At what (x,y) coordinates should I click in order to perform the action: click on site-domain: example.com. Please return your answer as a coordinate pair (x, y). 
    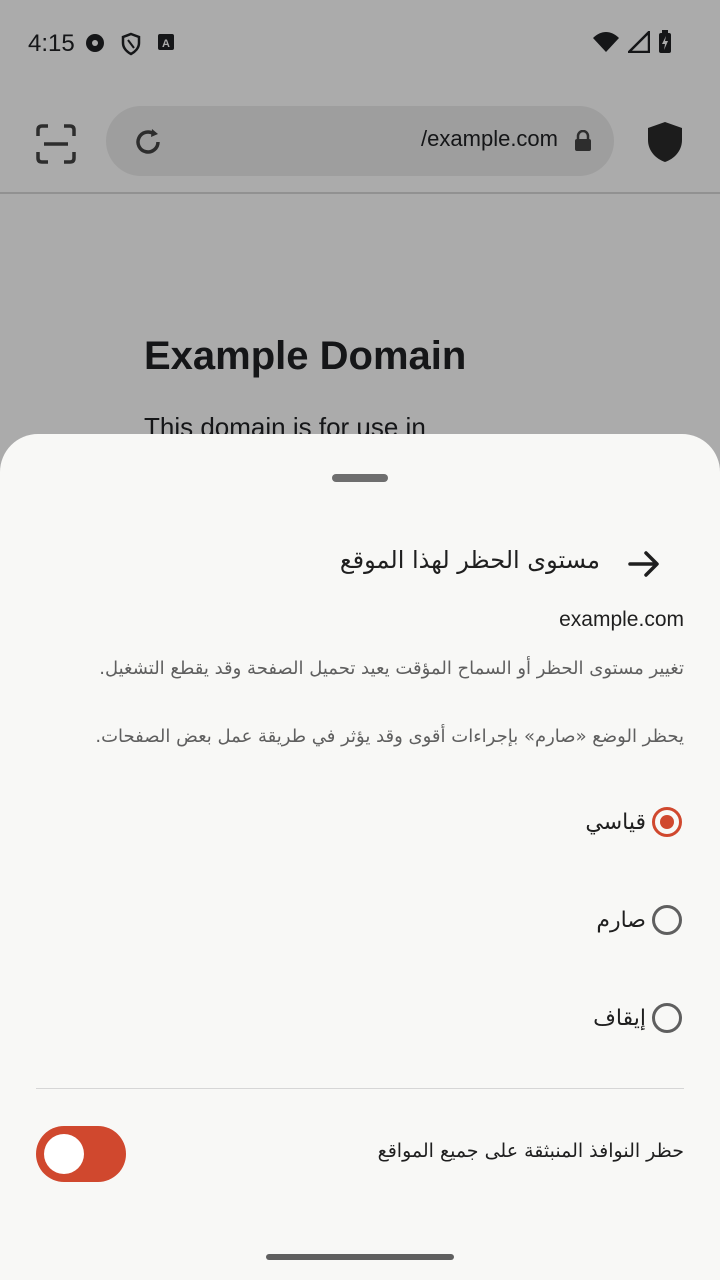
    Looking at the image, I should click on (621, 619).